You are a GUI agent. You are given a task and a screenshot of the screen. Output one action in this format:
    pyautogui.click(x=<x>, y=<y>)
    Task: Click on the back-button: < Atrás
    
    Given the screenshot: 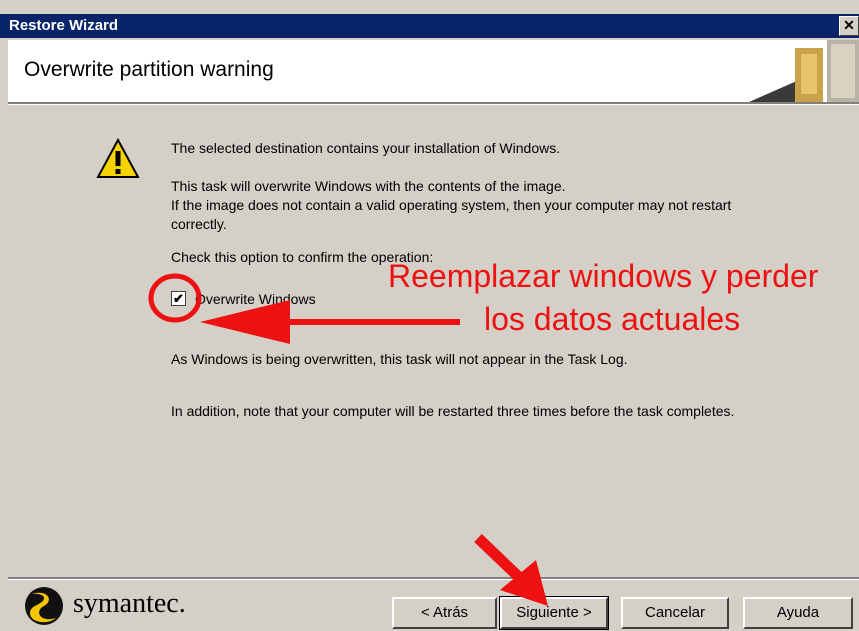 What is the action you would take?
    pyautogui.click(x=444, y=613)
    